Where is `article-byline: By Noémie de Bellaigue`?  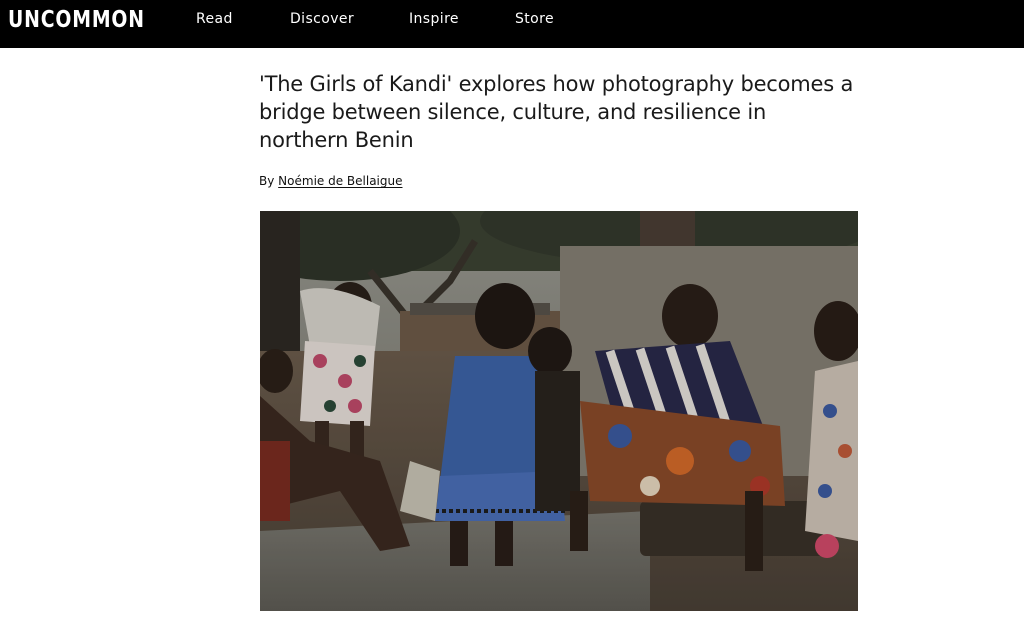
article-byline: By Noémie de Bellaigue is located at coordinates (330, 181).